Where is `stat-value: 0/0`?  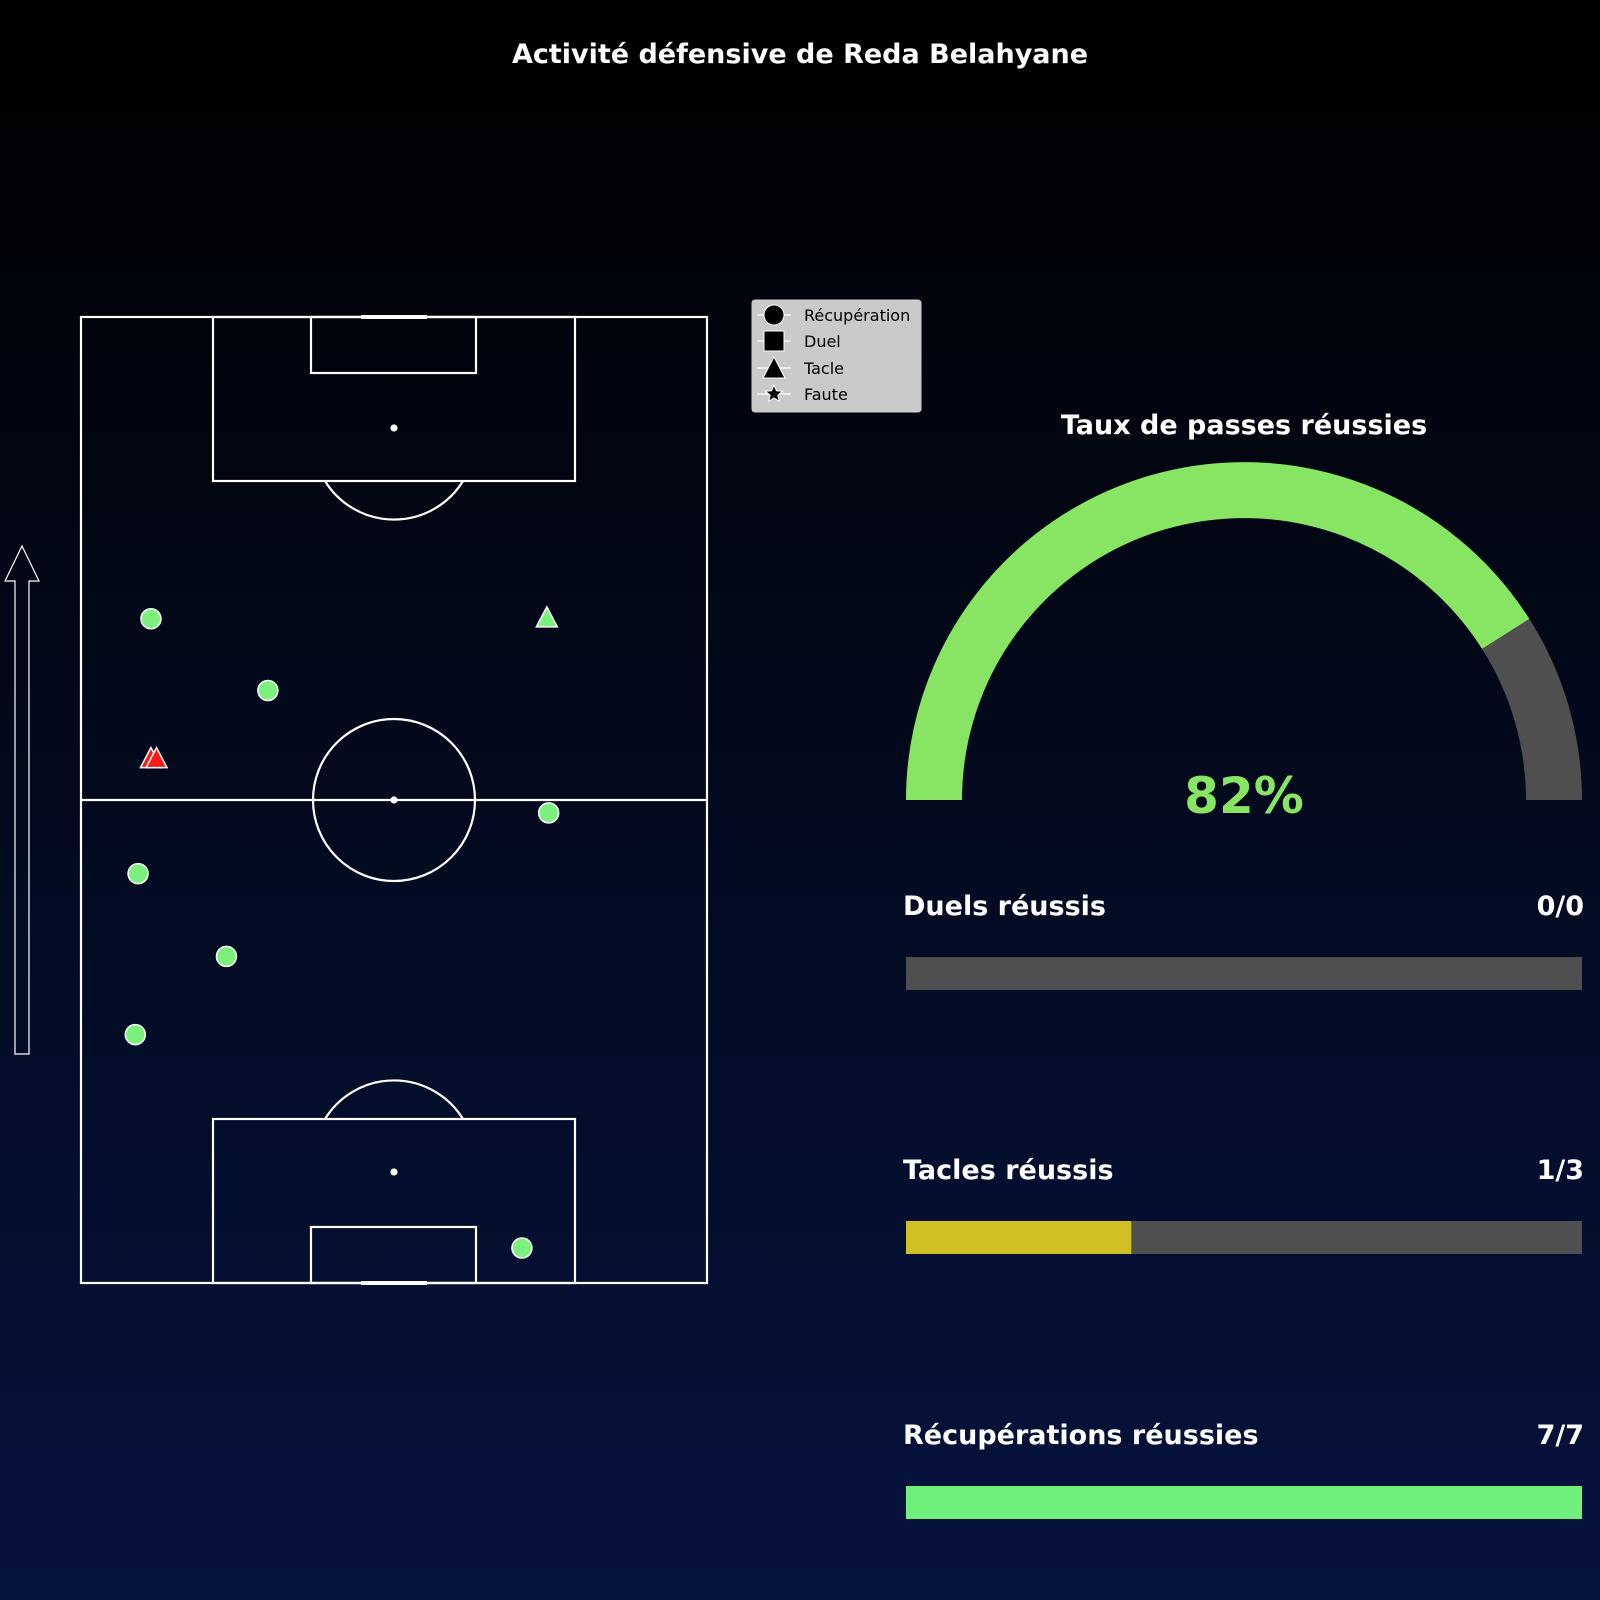
stat-value: 0/0 is located at coordinates (1560, 906).